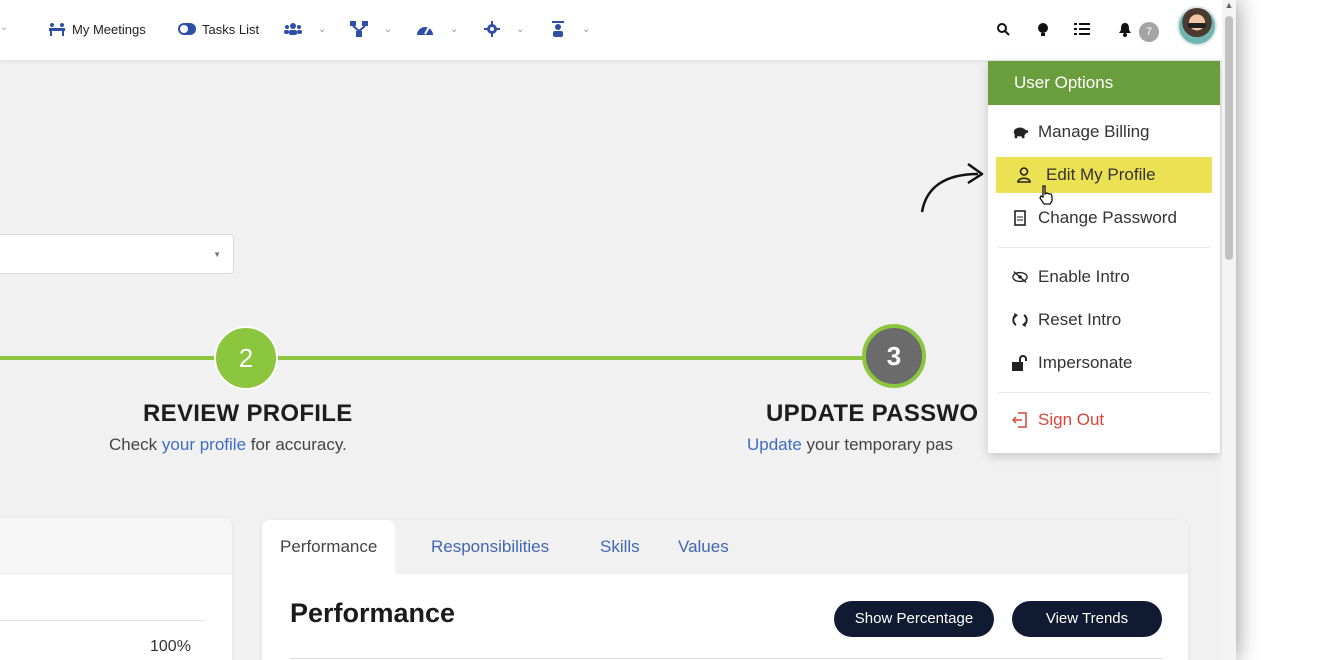  I want to click on menu-item-label: Edit My Profile, so click(1101, 174).